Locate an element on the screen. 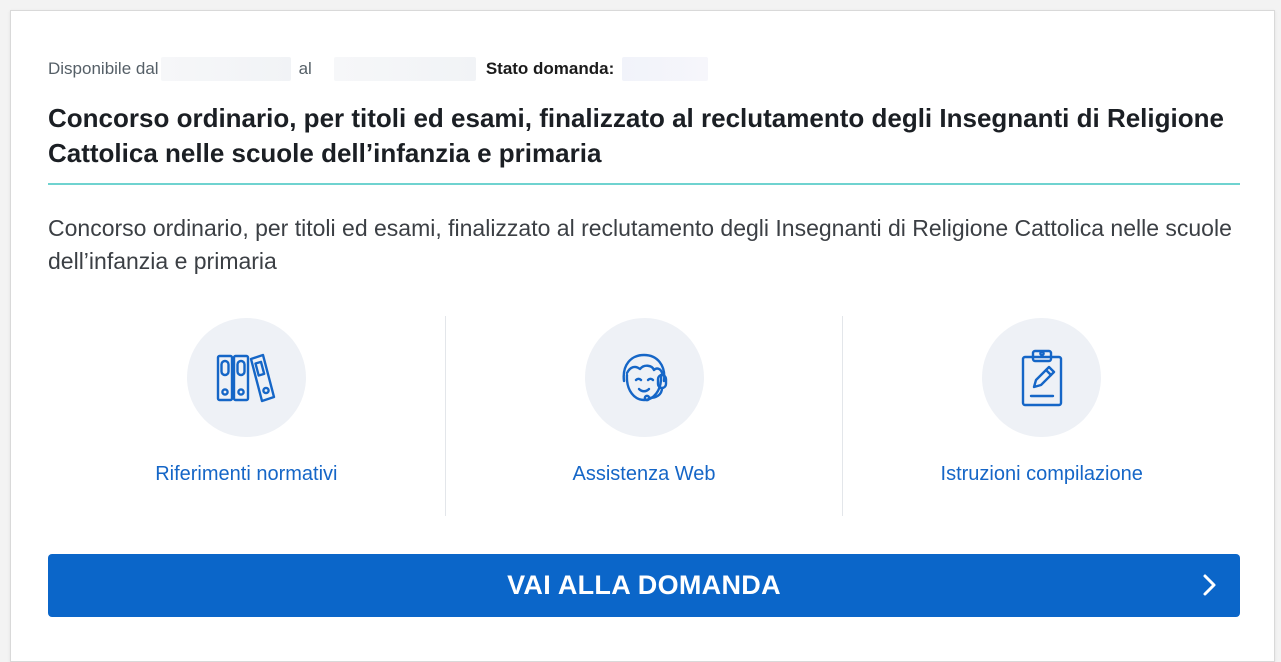 The height and width of the screenshot is (662, 1281). available-to-label: al is located at coordinates (305, 68).